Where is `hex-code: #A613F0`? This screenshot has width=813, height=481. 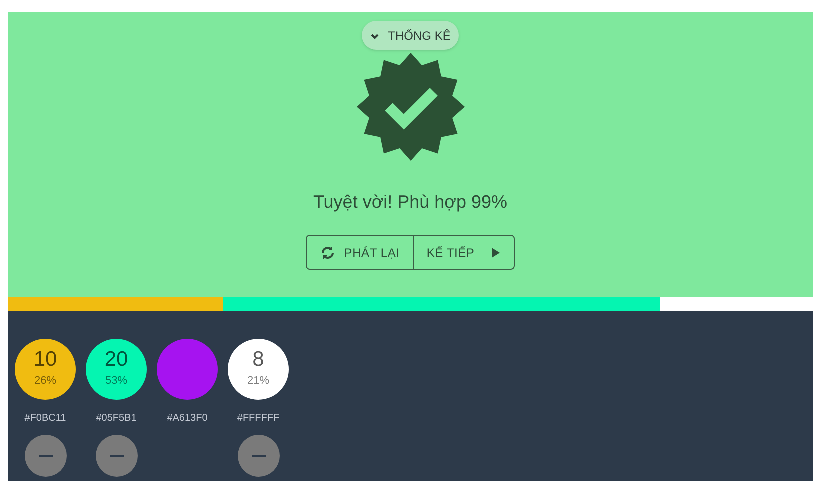
hex-code: #A613F0 is located at coordinates (187, 419).